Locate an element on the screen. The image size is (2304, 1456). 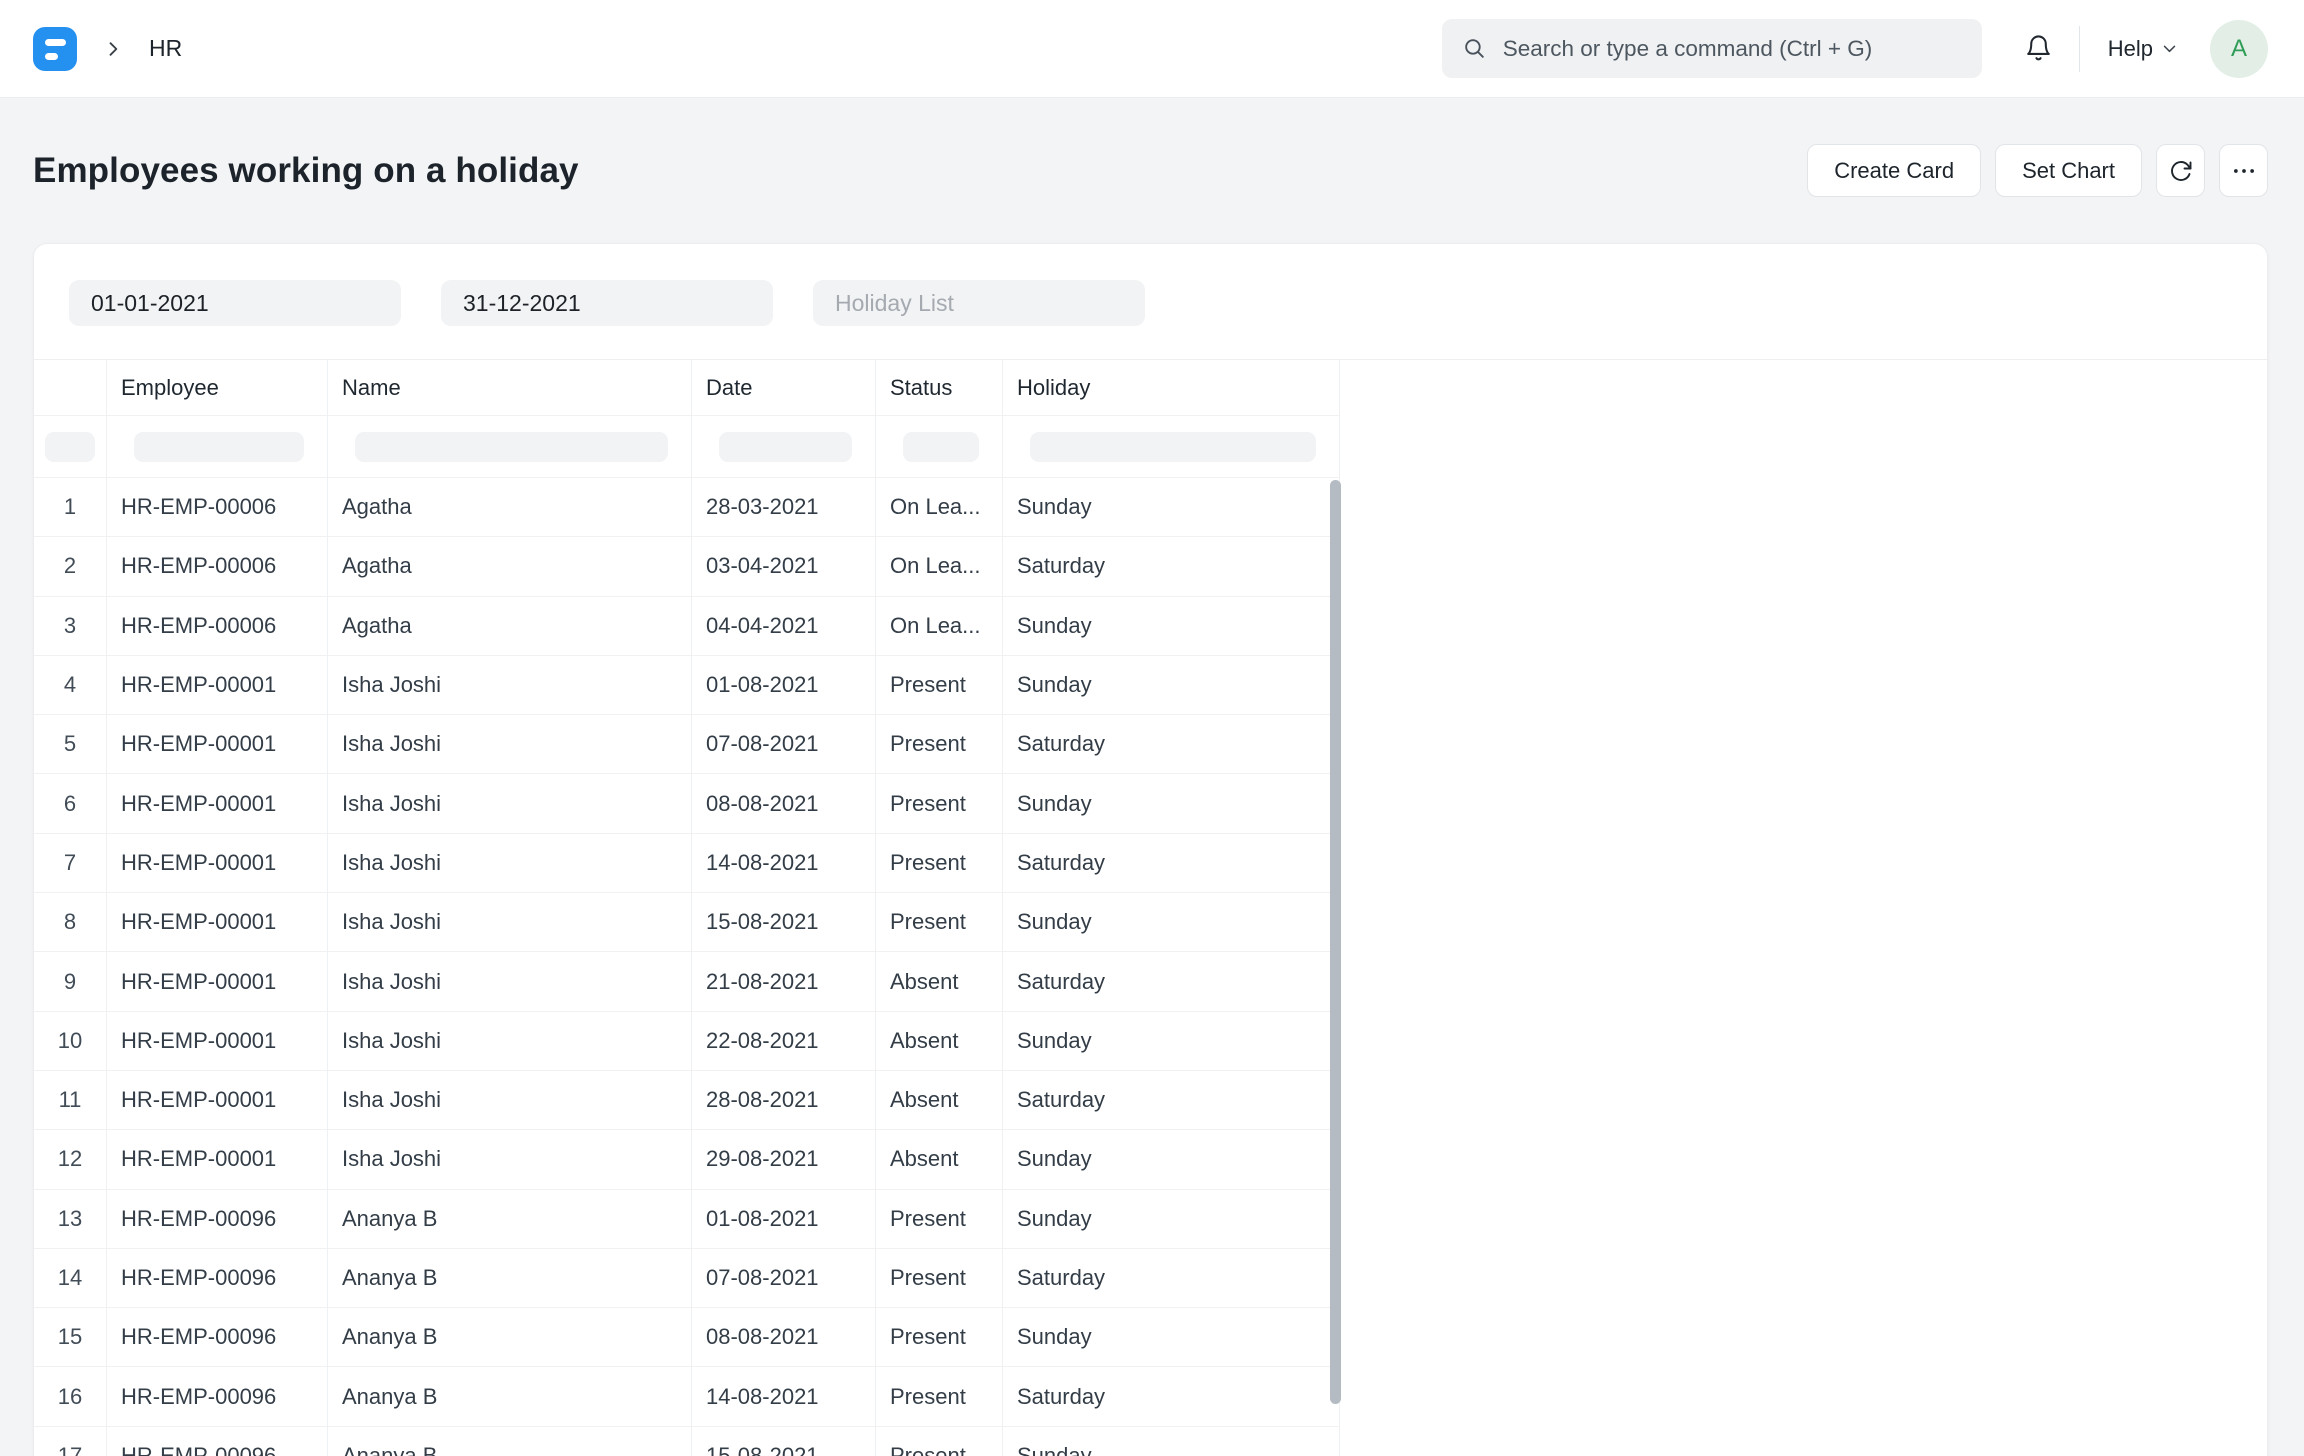
column-header-status: Status is located at coordinates (939, 388).